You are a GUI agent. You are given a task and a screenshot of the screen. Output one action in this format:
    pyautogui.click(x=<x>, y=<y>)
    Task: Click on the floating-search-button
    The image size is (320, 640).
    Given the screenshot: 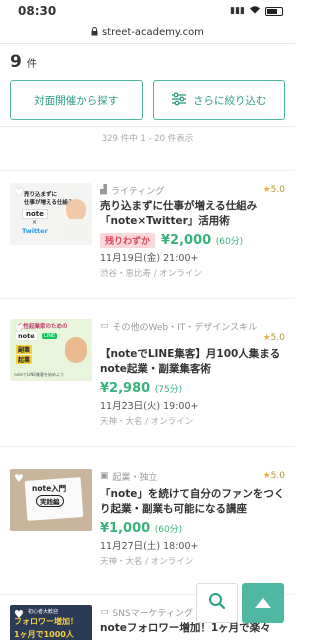 What is the action you would take?
    pyautogui.click(x=217, y=603)
    